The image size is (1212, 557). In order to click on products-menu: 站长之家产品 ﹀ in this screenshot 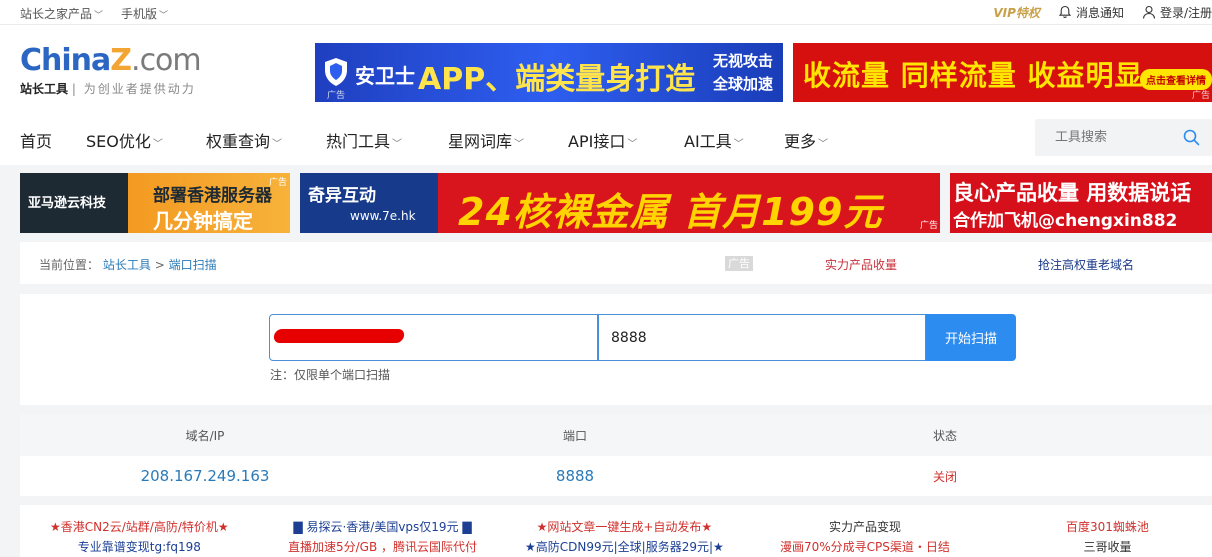, I will do `click(61, 13)`.